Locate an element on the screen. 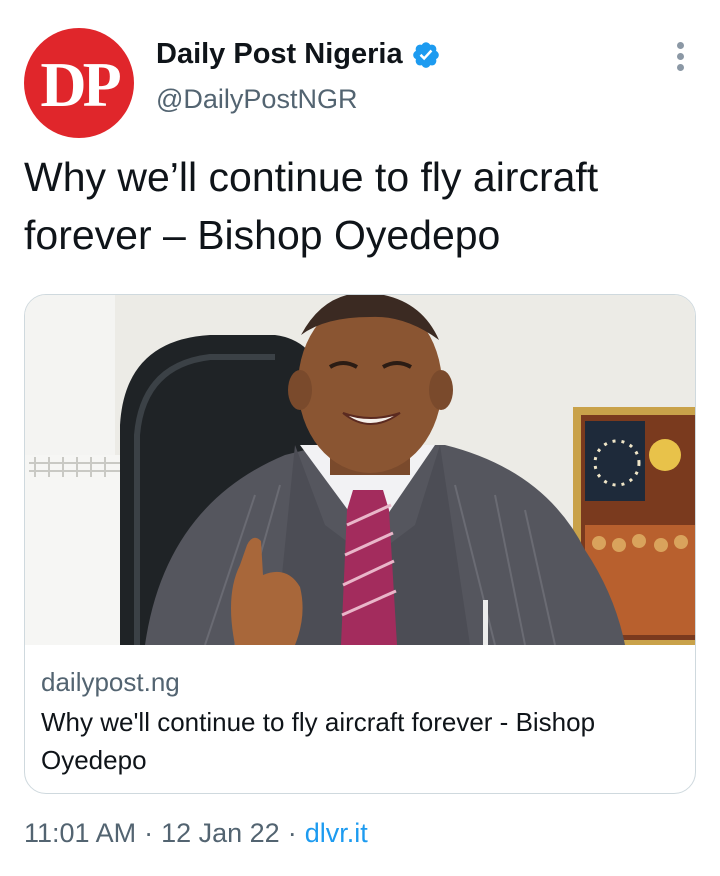 The image size is (720, 876). more-options-icon is located at coordinates (680, 58).